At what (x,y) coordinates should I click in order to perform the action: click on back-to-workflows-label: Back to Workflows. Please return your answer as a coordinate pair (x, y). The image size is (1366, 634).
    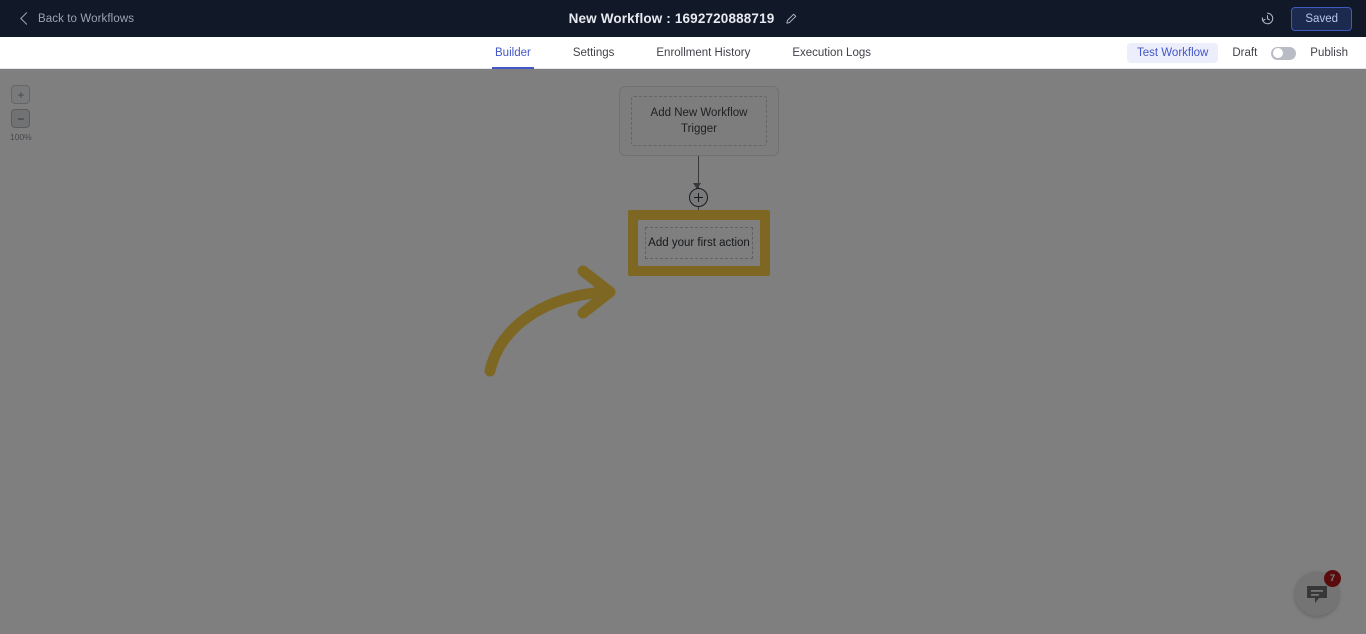
    Looking at the image, I should click on (86, 18).